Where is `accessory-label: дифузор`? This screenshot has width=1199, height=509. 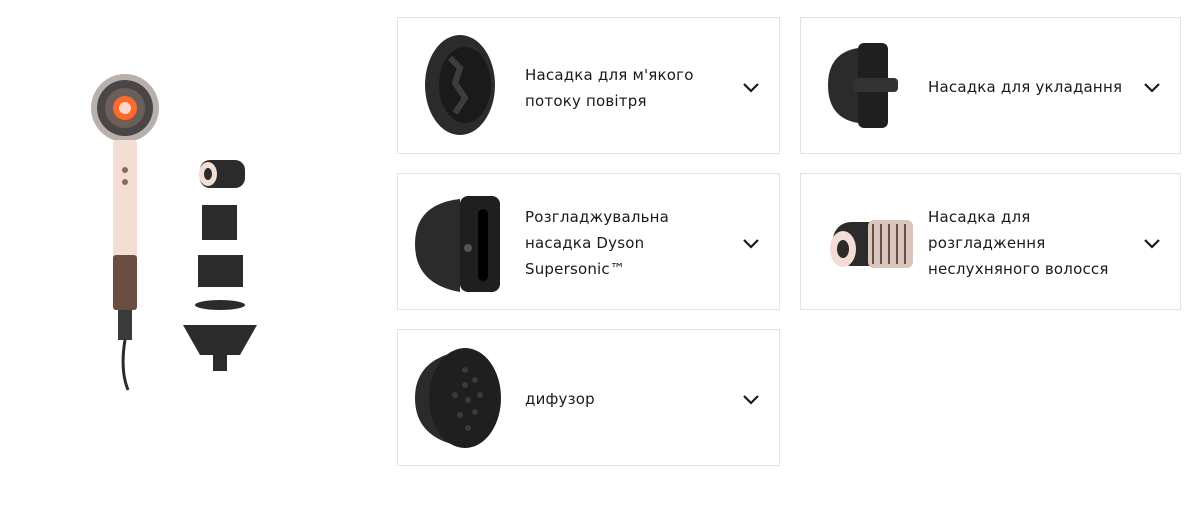
accessory-label: дифузор is located at coordinates (560, 399).